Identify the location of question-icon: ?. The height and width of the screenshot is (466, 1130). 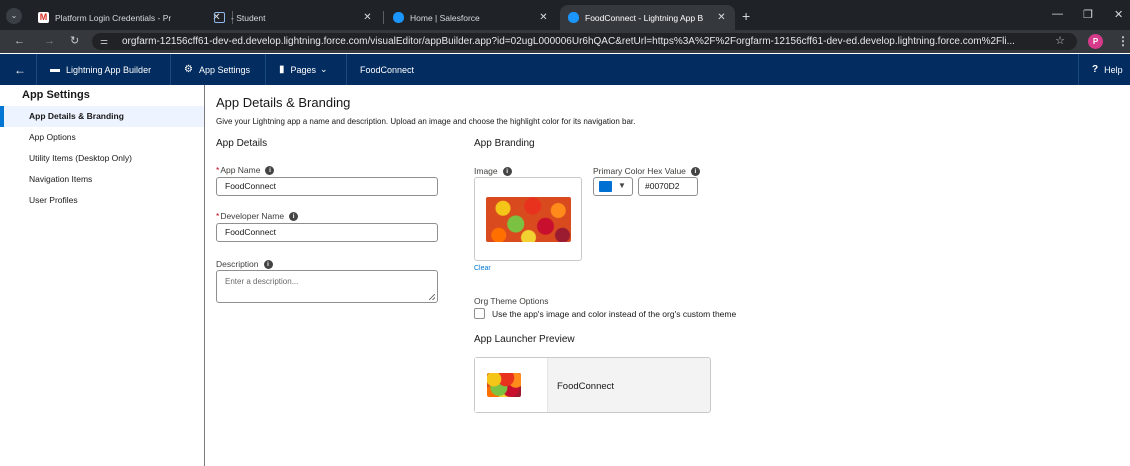
(1095, 69).